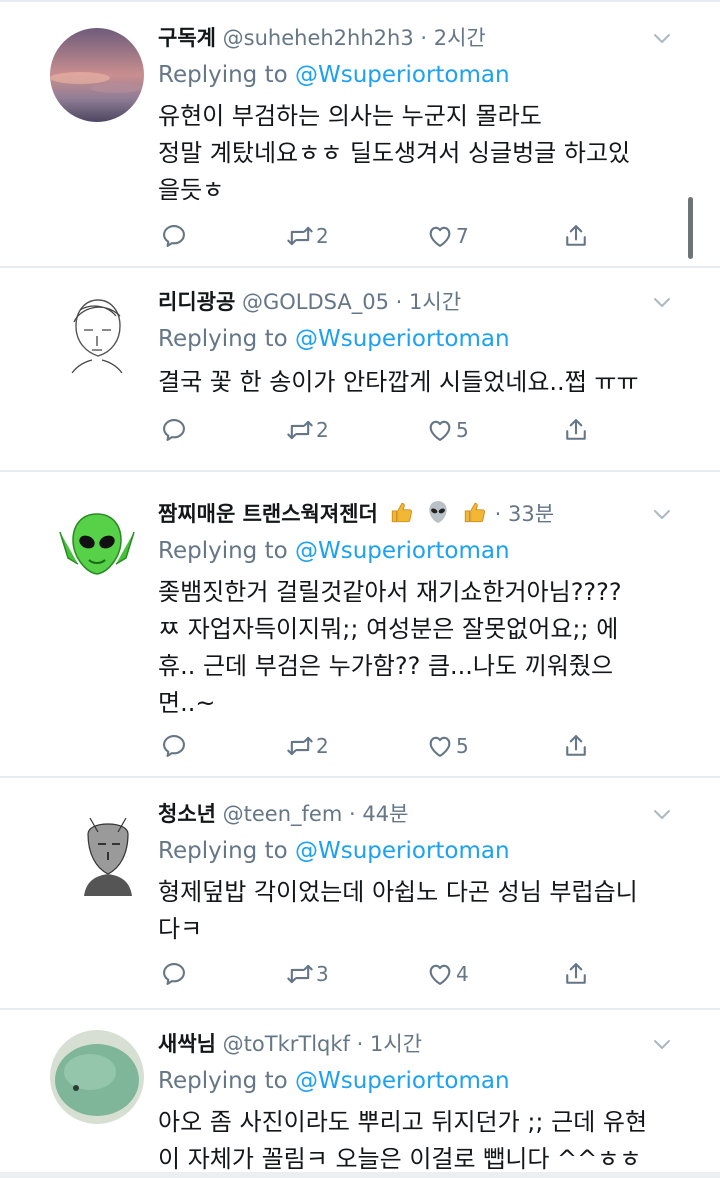 The width and height of the screenshot is (720, 1178). I want to click on tweet-text: 결국 꽃 한 송이가 안타깝게 시들었네요..쩝 ㅠㅠ, so click(398, 382).